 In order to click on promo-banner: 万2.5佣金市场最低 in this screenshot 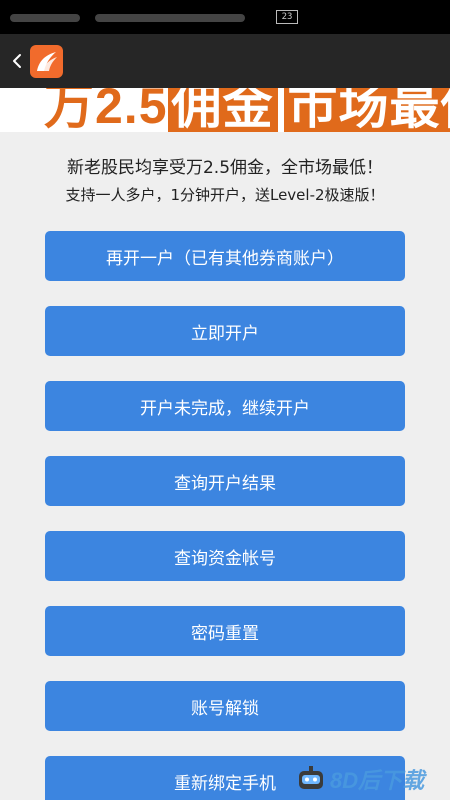, I will do `click(225, 110)`.